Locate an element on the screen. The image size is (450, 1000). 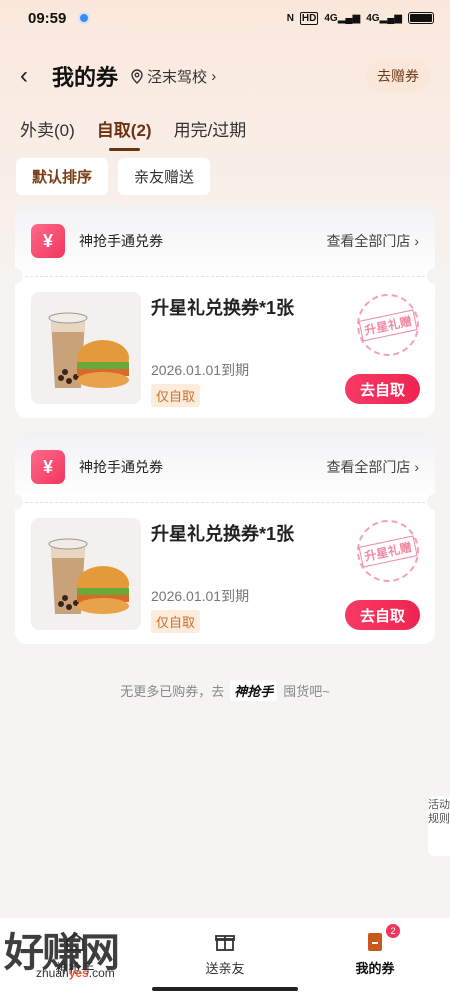
status-bar: 09:59 N HD 4G▂▄▆ 4G▂▄▆ is located at coordinates (225, 18).